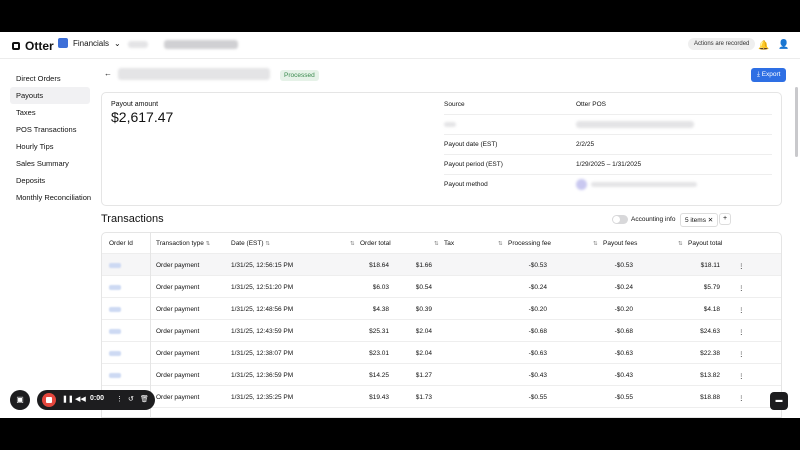  What do you see at coordinates (608, 125) in the screenshot?
I see `detail-row-redacted` at bounding box center [608, 125].